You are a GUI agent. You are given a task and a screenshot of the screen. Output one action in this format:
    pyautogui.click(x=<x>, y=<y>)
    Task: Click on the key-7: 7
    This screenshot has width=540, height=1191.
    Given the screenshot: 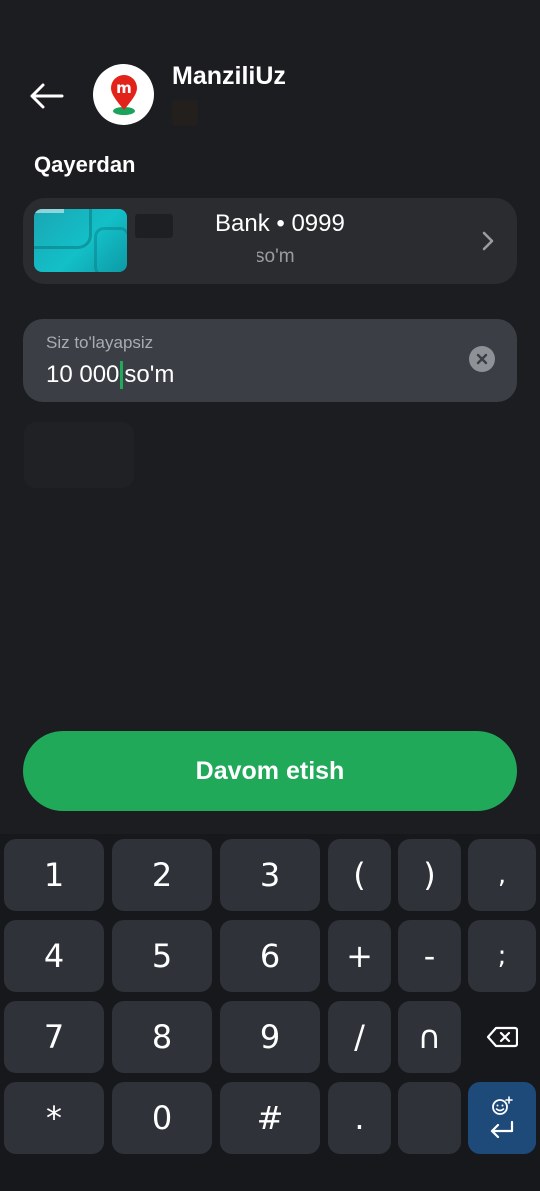 What is the action you would take?
    pyautogui.click(x=54, y=1037)
    